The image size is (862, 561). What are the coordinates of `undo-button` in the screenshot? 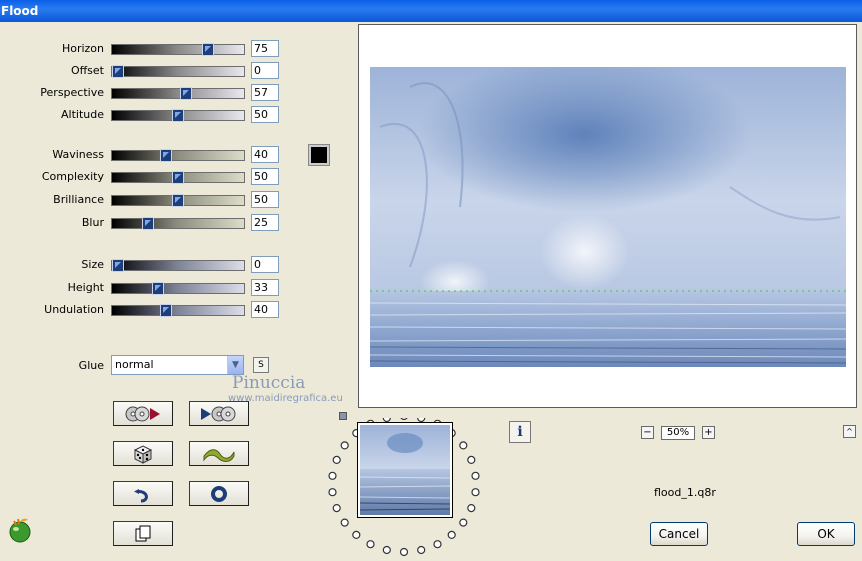 It's located at (143, 493).